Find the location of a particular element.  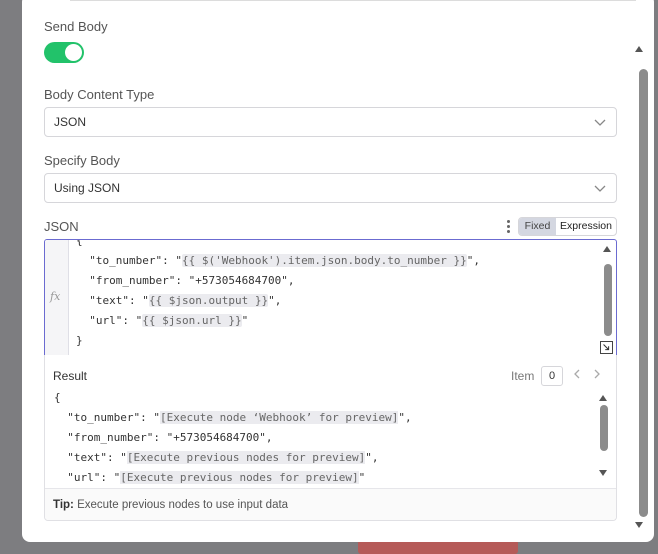

json-label: JSON is located at coordinates (61, 226).